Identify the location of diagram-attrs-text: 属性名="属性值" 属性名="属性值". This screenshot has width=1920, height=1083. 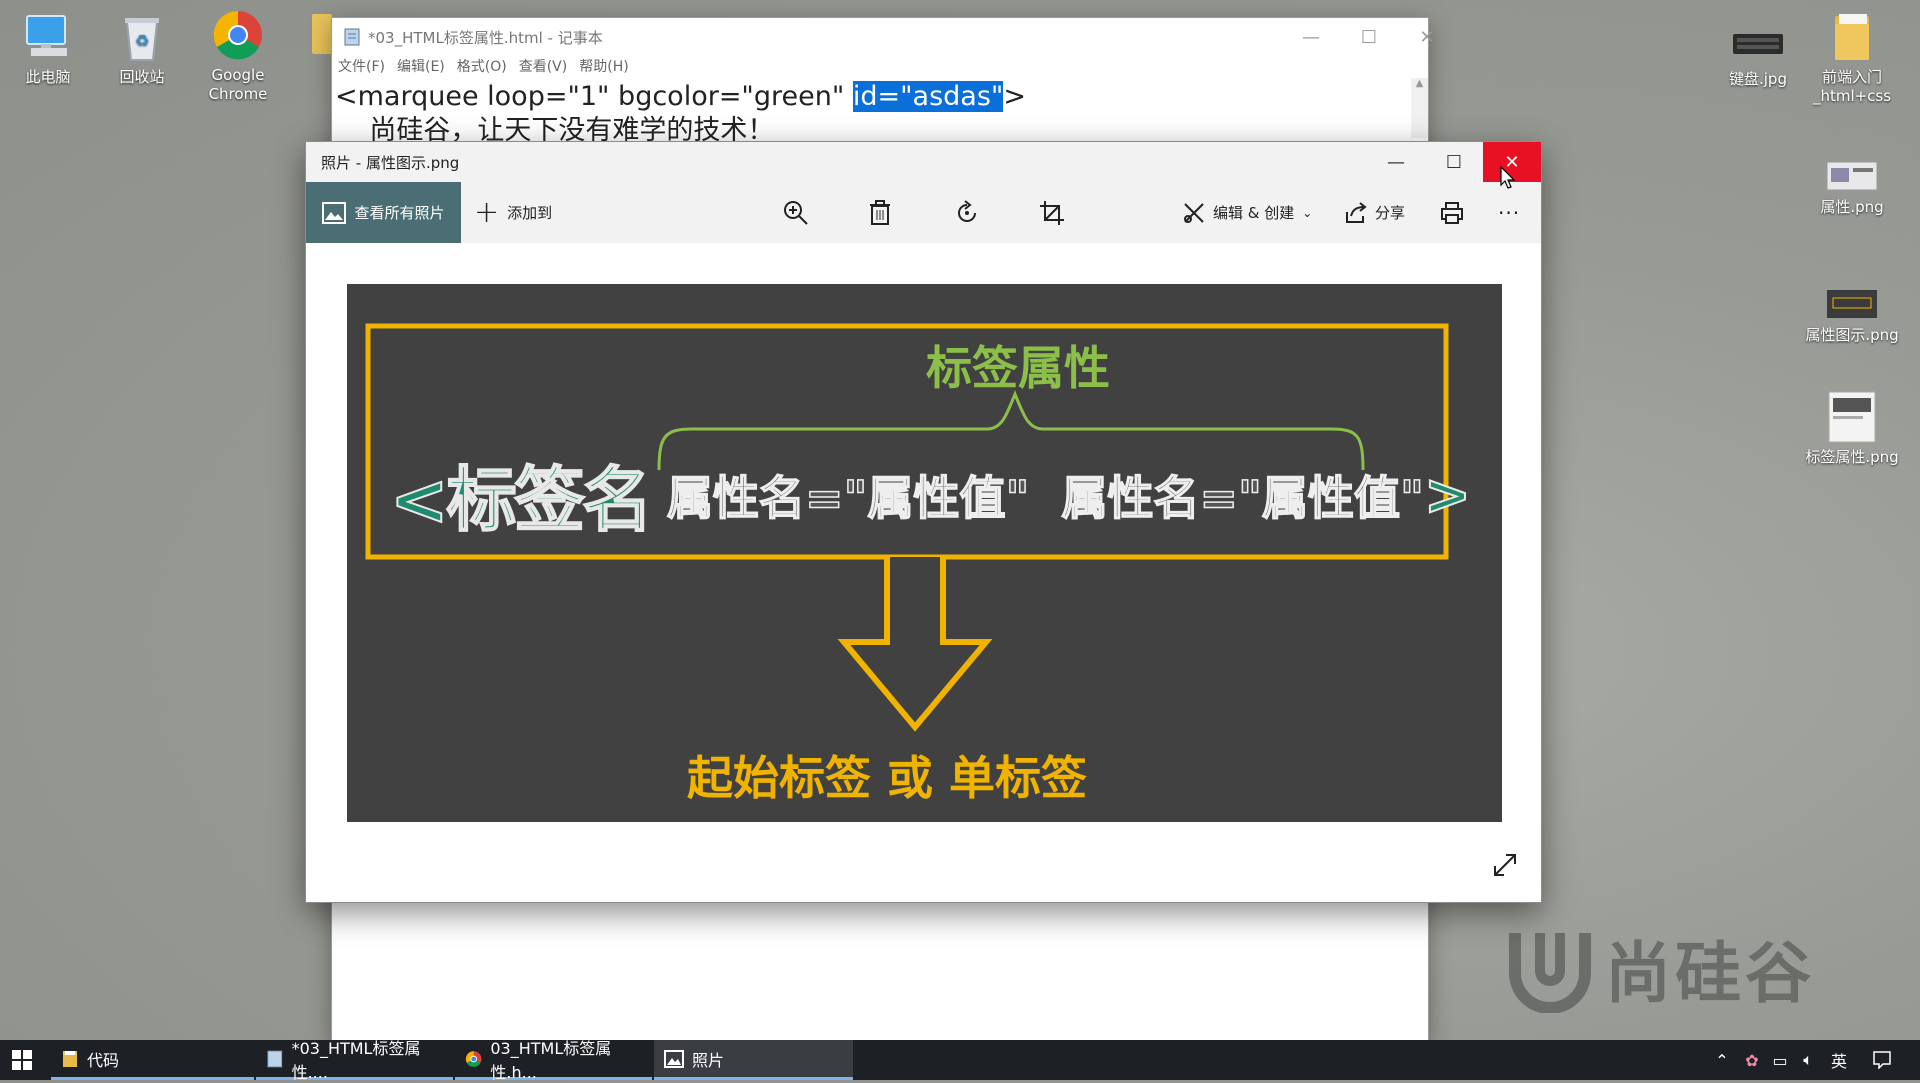
(1045, 498).